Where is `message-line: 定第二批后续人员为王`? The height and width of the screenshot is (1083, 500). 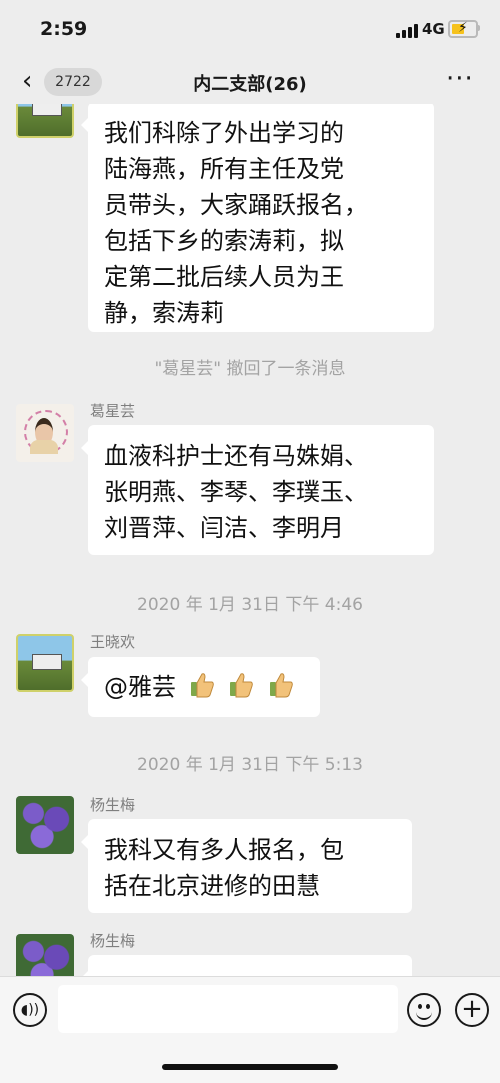
message-line: 定第二批后续人员为王 is located at coordinates (224, 277).